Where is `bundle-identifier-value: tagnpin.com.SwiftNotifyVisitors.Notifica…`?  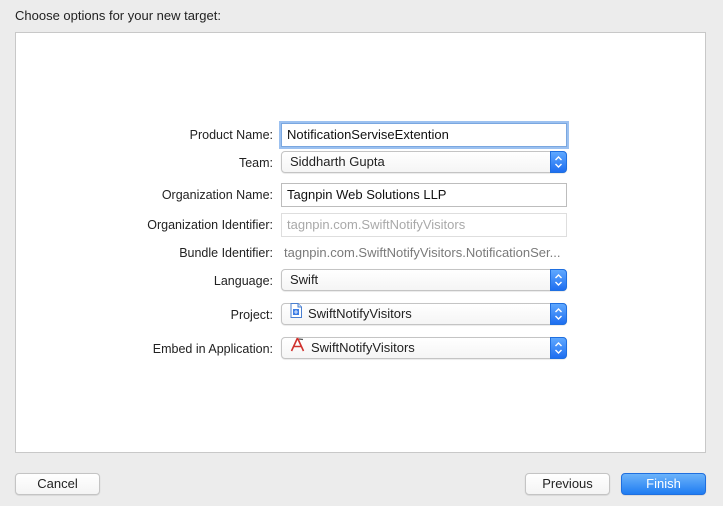 bundle-identifier-value: tagnpin.com.SwiftNotifyVisitors.Notifica… is located at coordinates (422, 252).